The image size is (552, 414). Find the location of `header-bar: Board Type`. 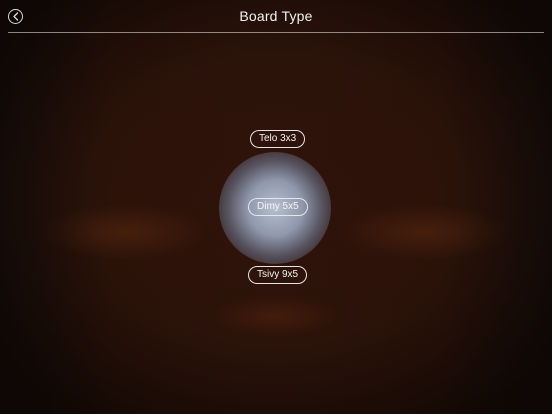

header-bar: Board Type is located at coordinates (276, 16).